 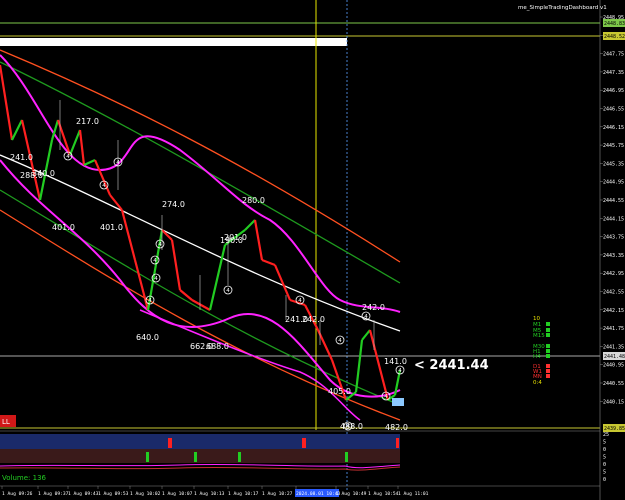 What do you see at coordinates (614, 37) in the screenshot?
I see `price-axis-box-label: 2448.52` at bounding box center [614, 37].